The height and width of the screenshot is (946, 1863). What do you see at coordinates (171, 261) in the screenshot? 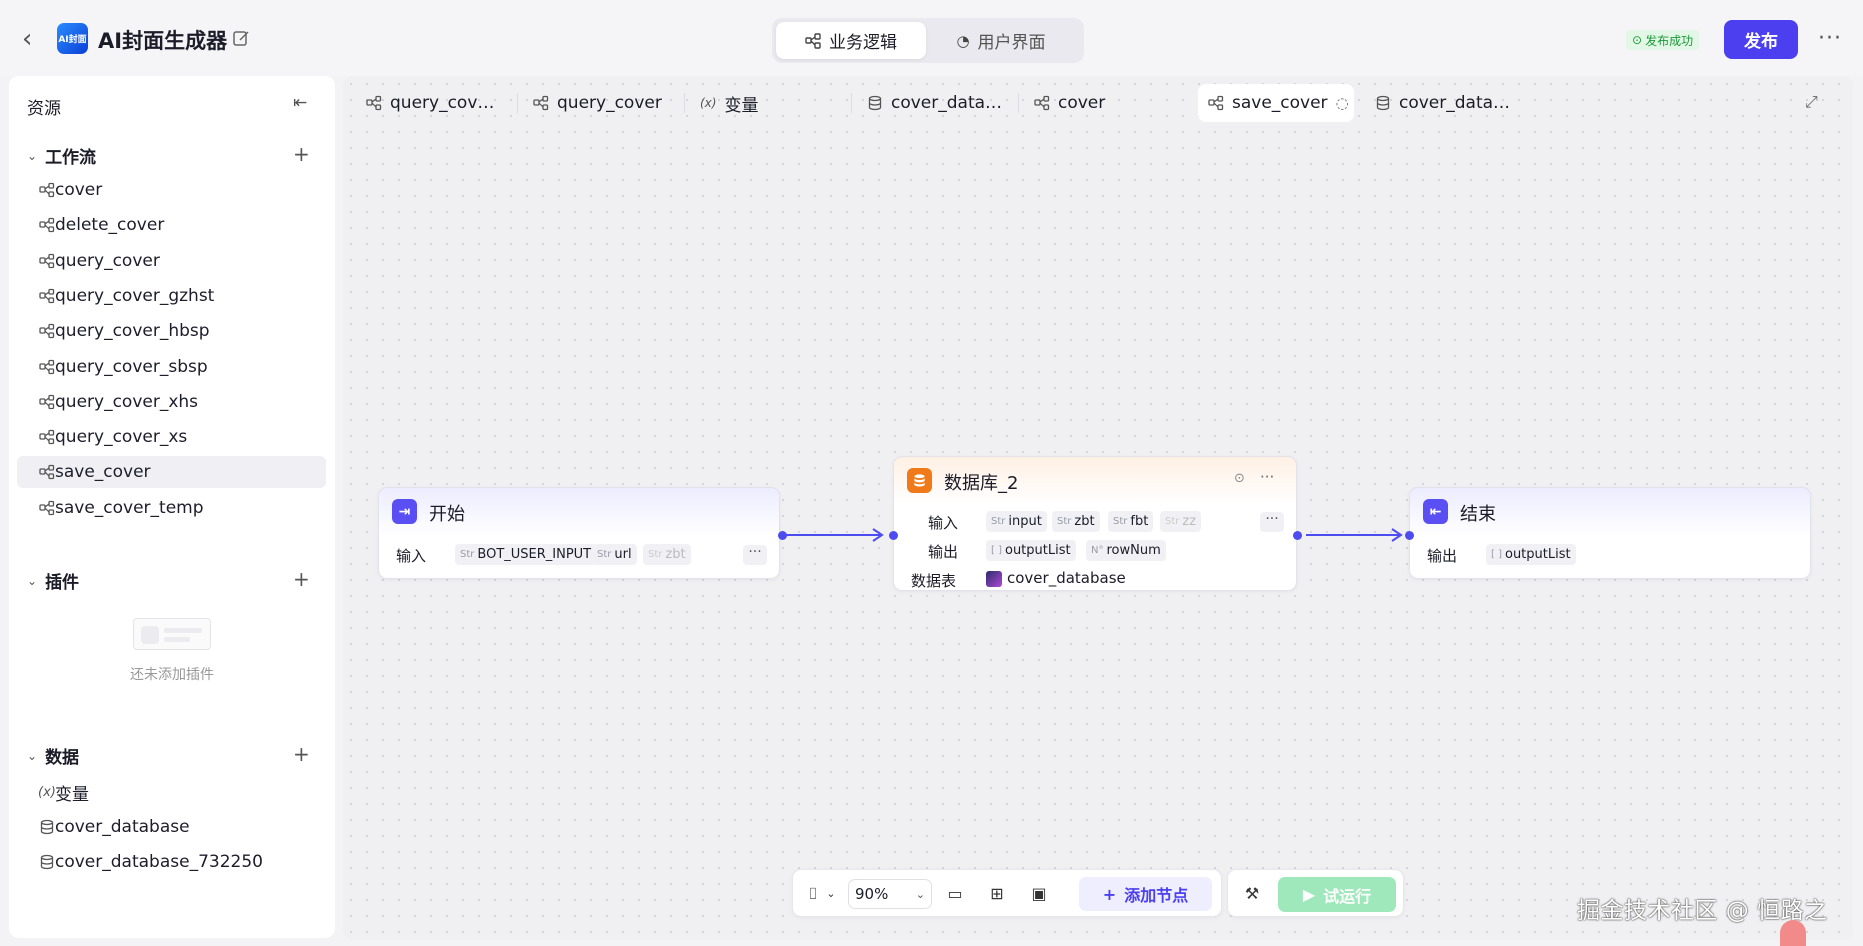
I see `sidebar-item-workflow: query_cover` at bounding box center [171, 261].